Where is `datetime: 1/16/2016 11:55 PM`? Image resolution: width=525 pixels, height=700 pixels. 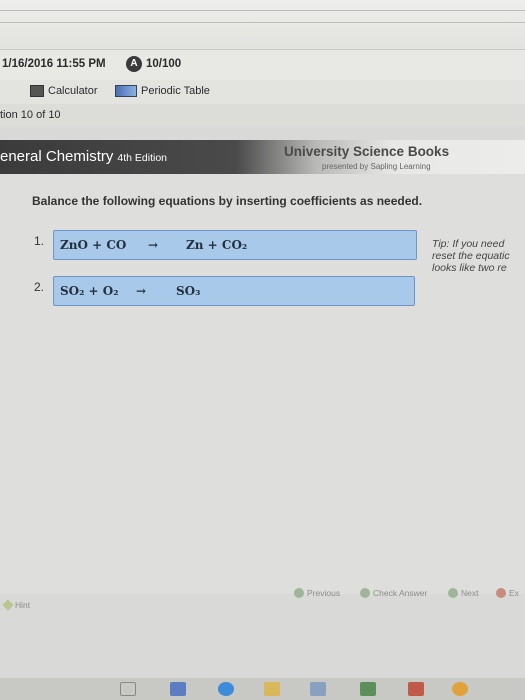
datetime: 1/16/2016 11:55 PM is located at coordinates (54, 64).